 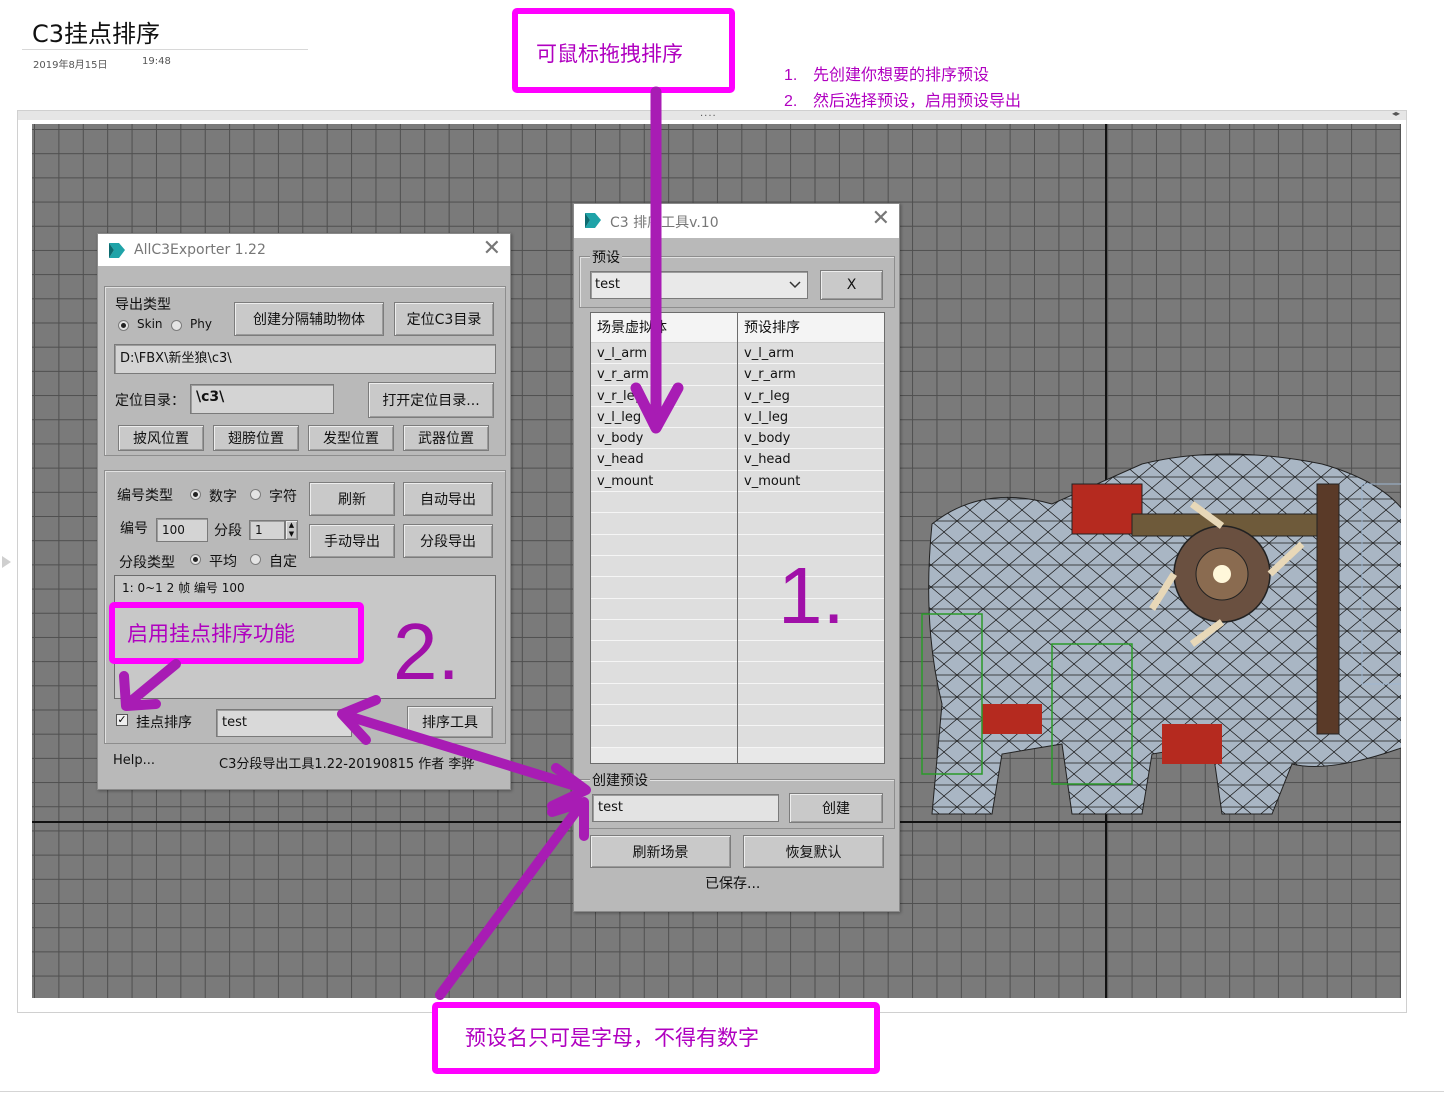 I want to click on page-time: 19:48, so click(x=156, y=61).